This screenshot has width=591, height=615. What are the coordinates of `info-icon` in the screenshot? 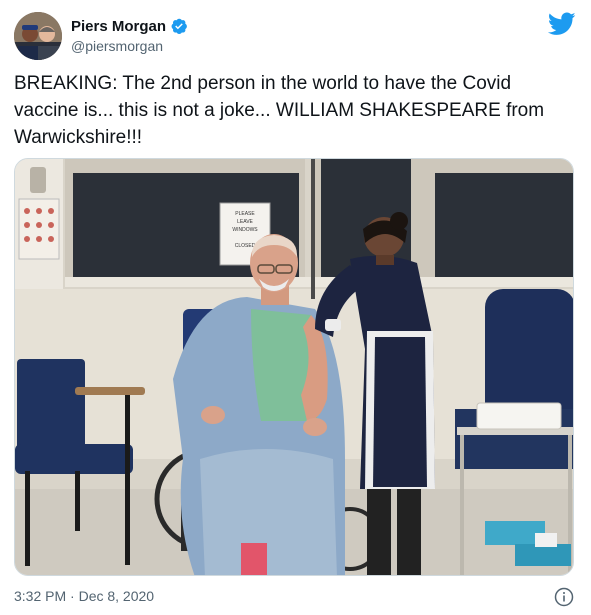 It's located at (564, 597).